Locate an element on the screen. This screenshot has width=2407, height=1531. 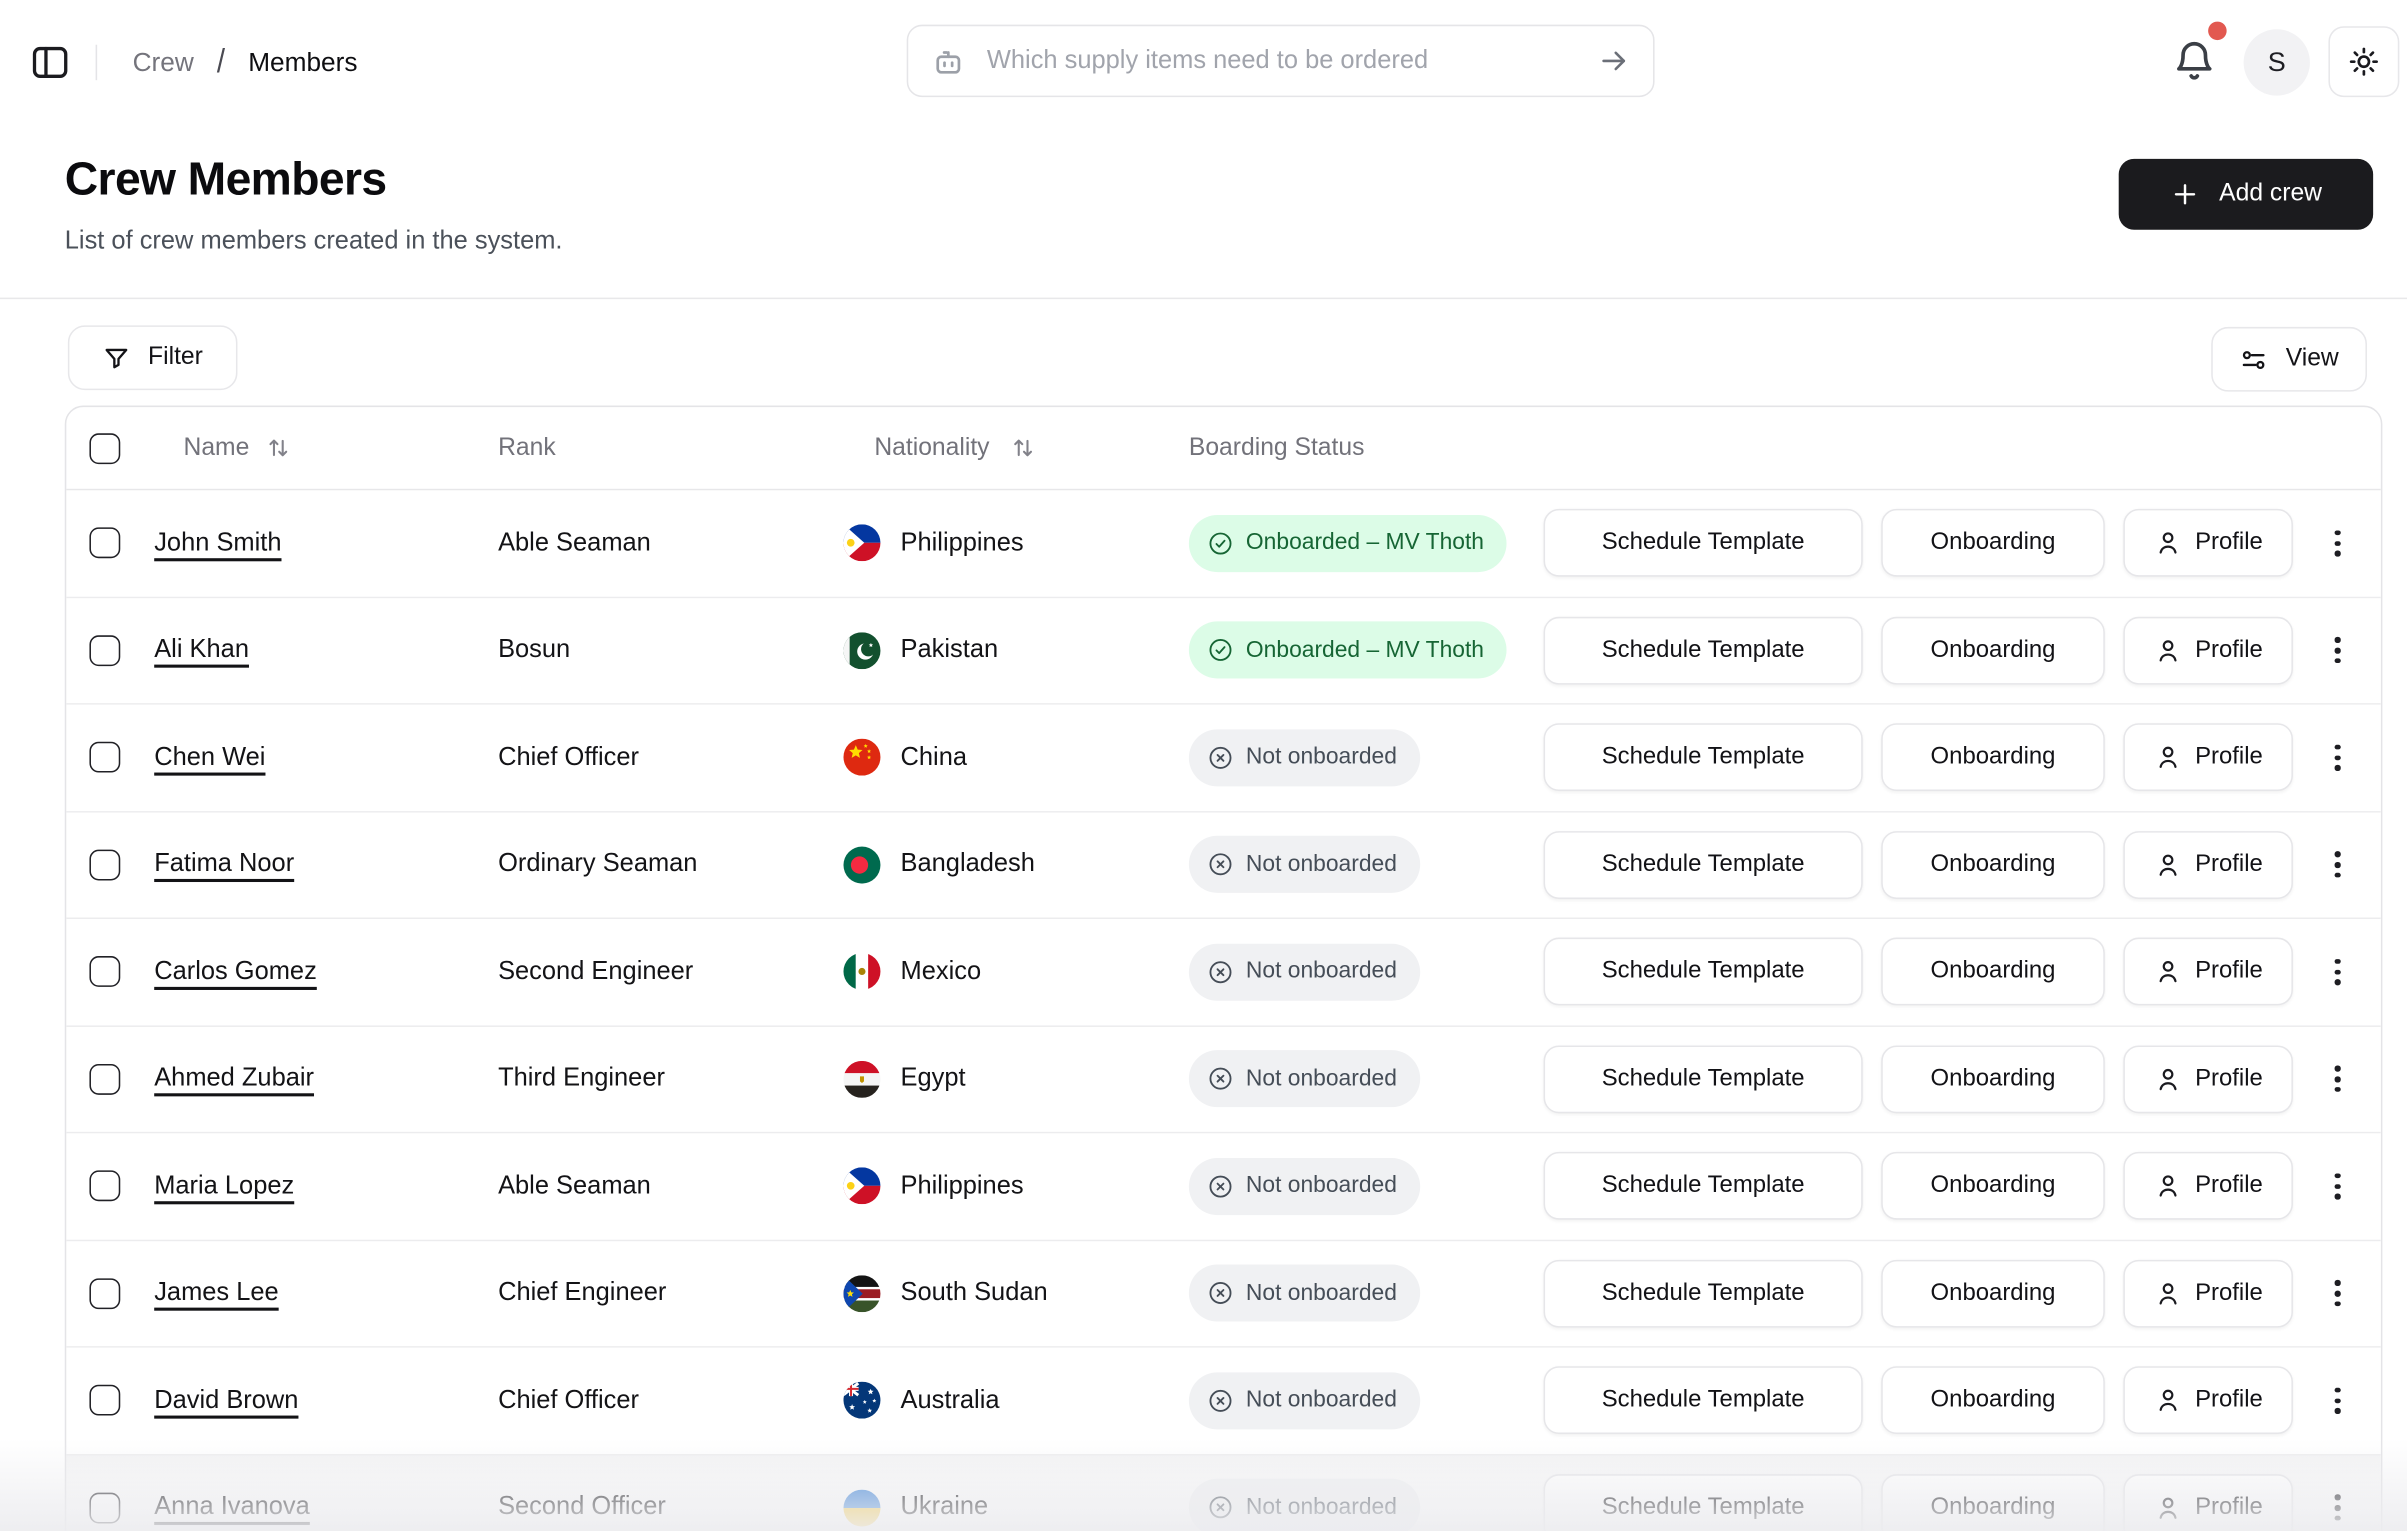
theme-toggle-button is located at coordinates (2364, 62).